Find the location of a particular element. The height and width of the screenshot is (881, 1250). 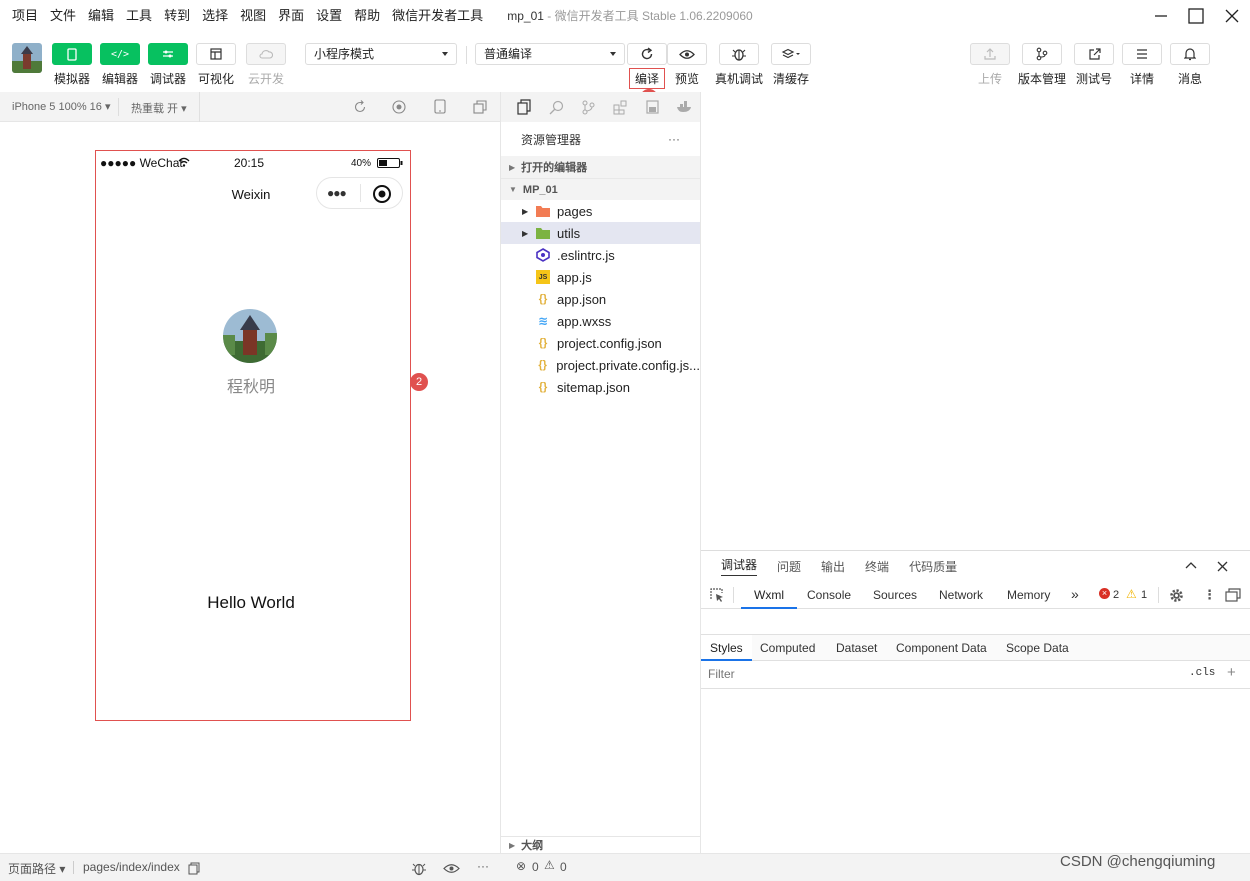

devtab-network: Network is located at coordinates (961, 595).